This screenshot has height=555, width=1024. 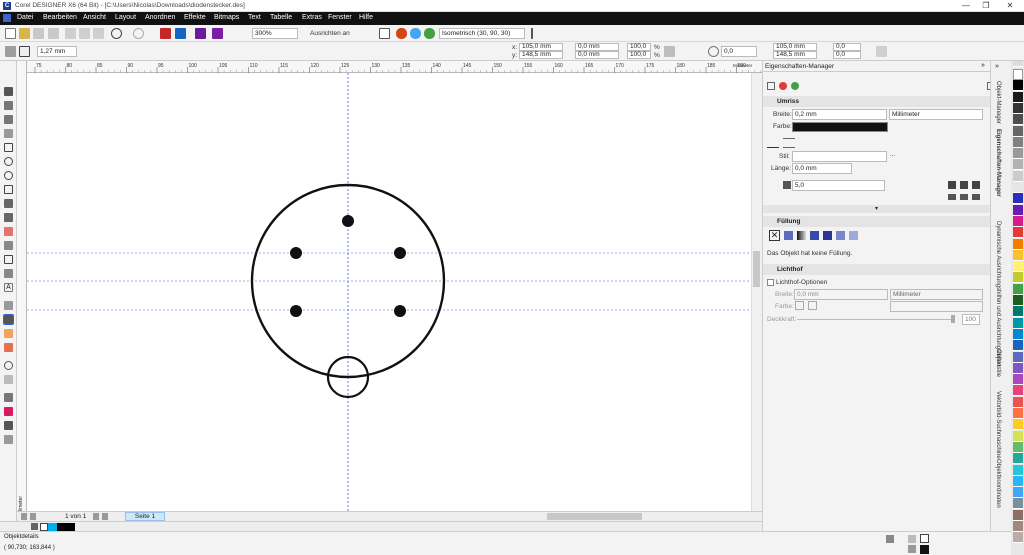 I want to click on black-swatch, so click(x=61, y=527).